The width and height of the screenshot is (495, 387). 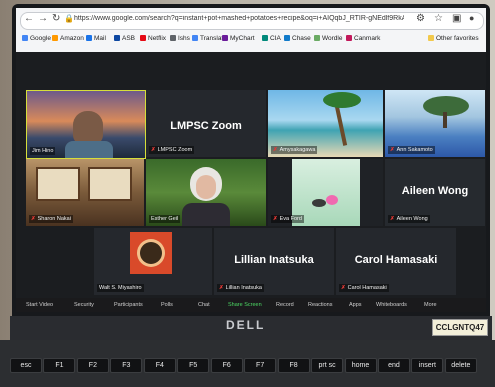 I want to click on big-name: Aileen Wong, so click(x=435, y=191).